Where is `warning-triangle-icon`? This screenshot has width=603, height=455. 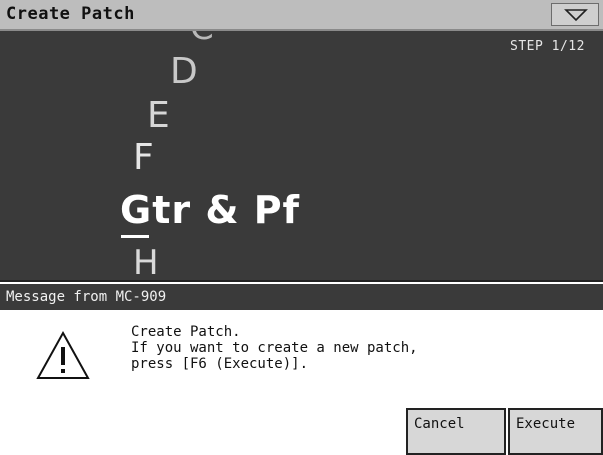
warning-triangle-icon is located at coordinates (63, 354).